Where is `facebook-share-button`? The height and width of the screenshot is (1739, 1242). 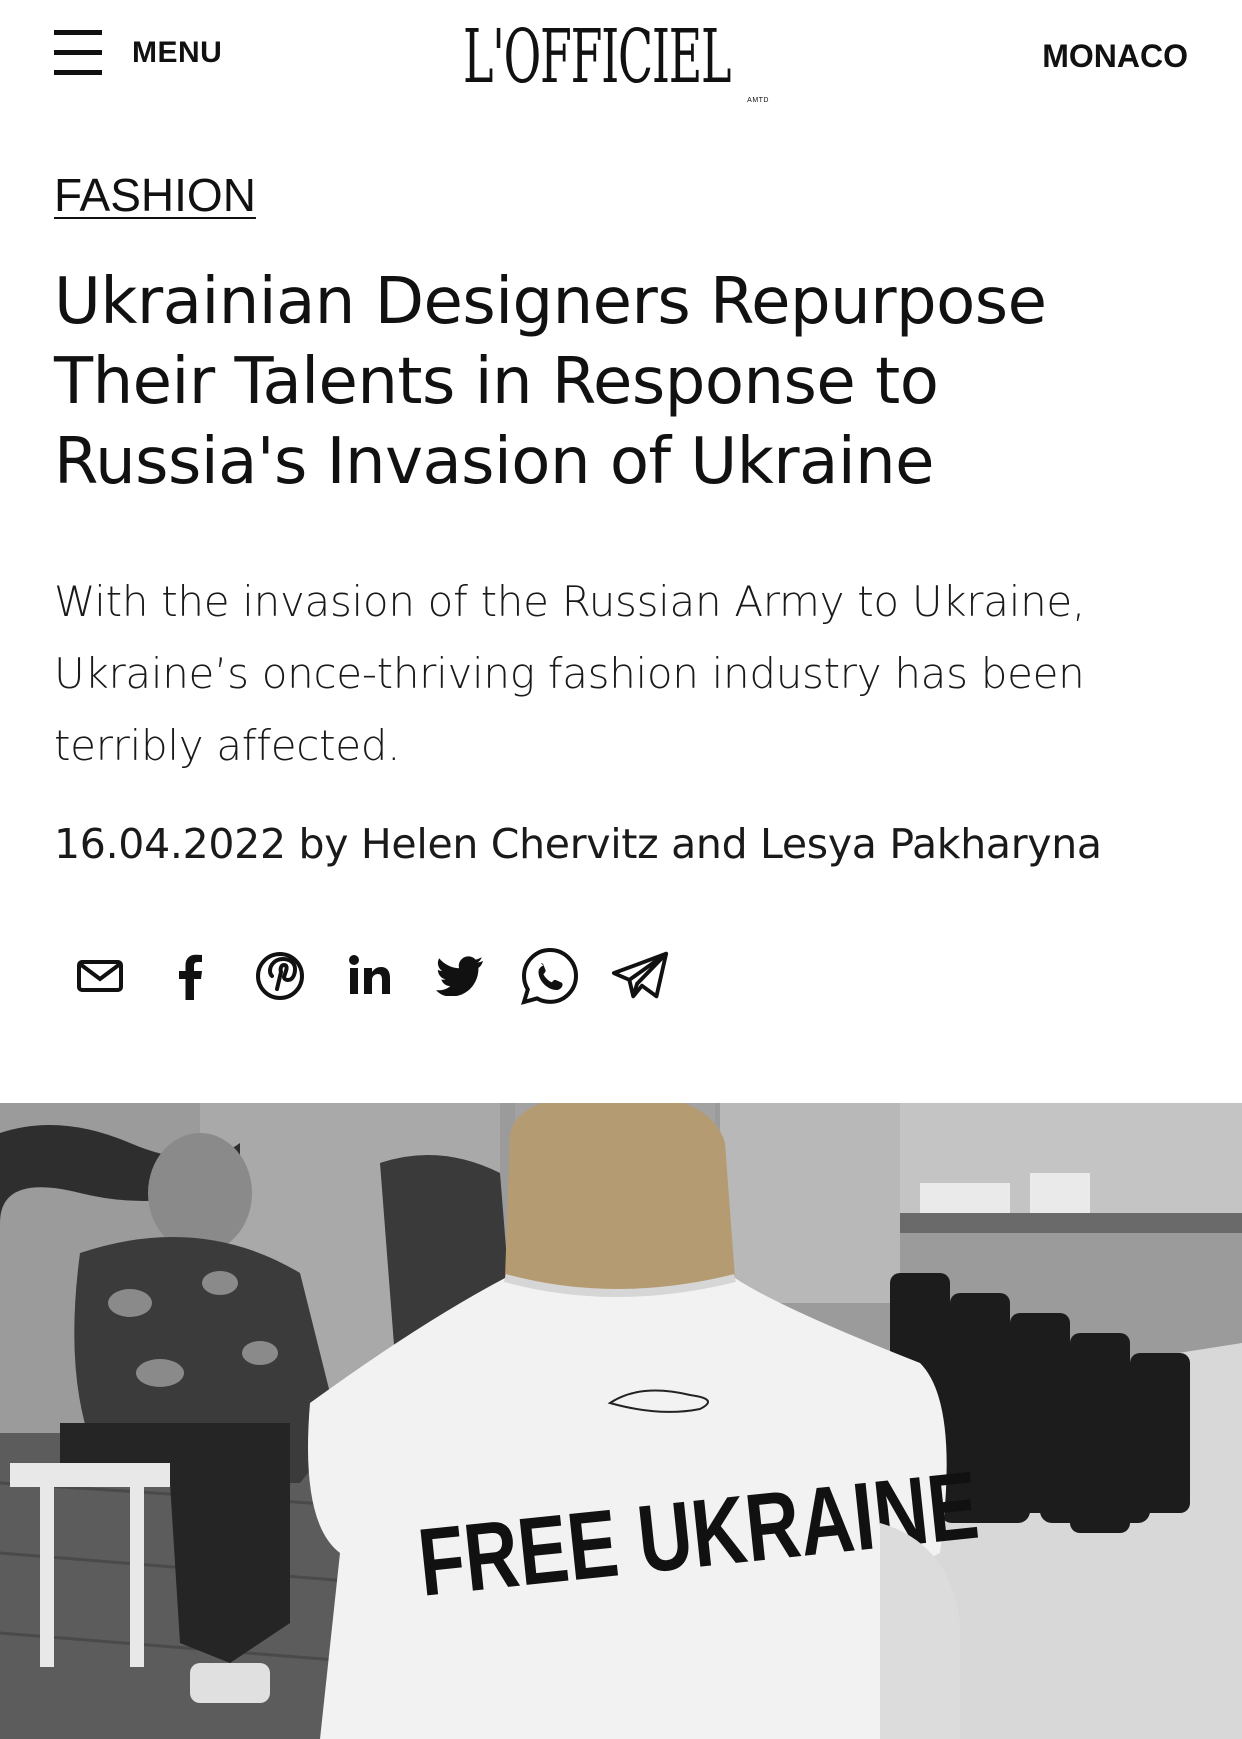
facebook-share-button is located at coordinates (190, 976).